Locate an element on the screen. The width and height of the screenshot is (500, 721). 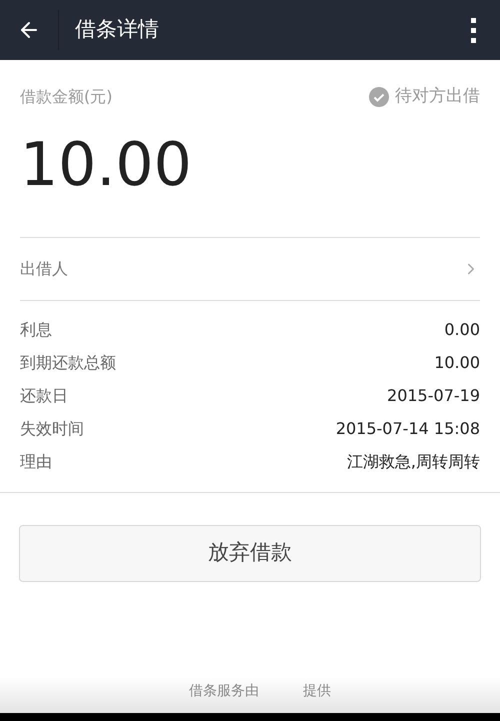
amount-label: 借款金额(元) is located at coordinates (66, 97).